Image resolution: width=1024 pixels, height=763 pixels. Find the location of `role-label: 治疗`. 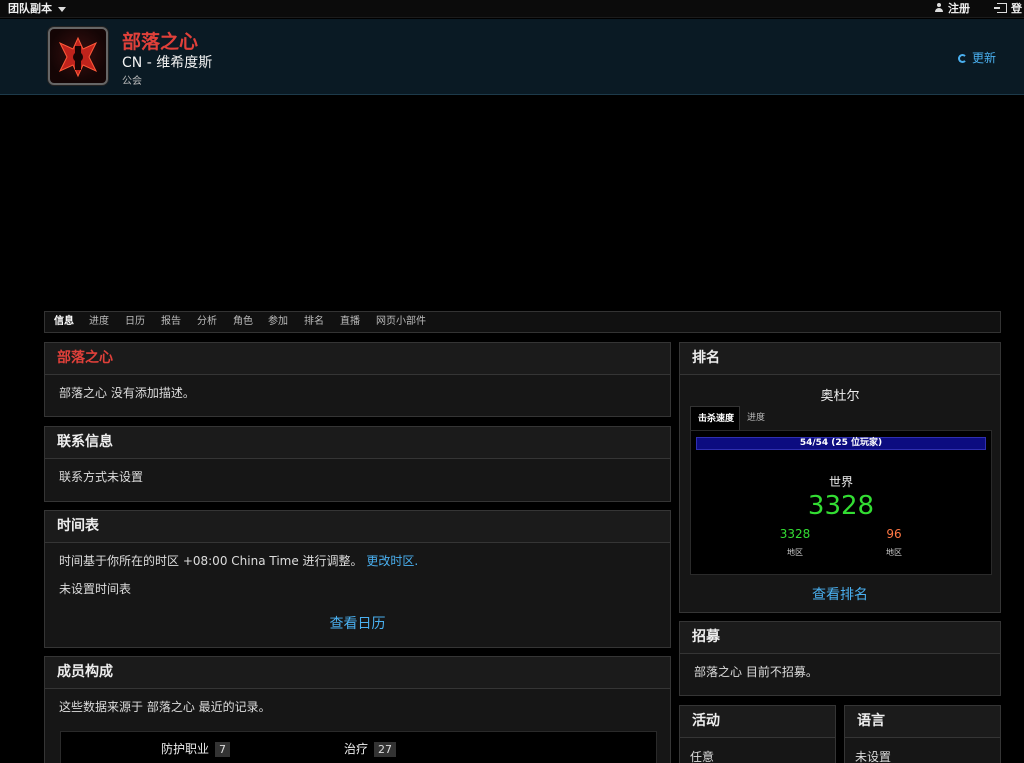

role-label: 治疗 is located at coordinates (356, 749).